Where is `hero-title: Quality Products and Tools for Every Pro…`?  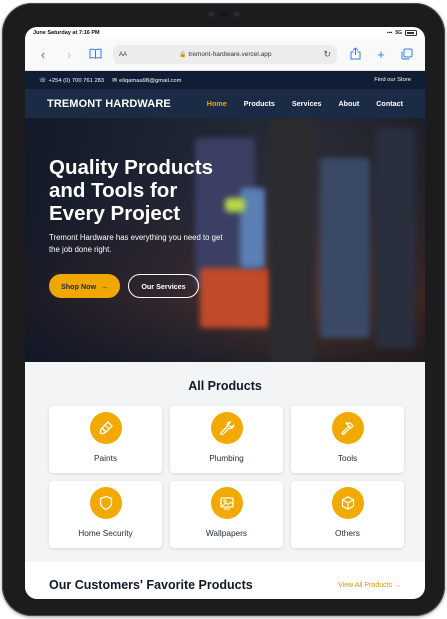 hero-title: Quality Products and Tools for Every Pro… is located at coordinates (131, 190).